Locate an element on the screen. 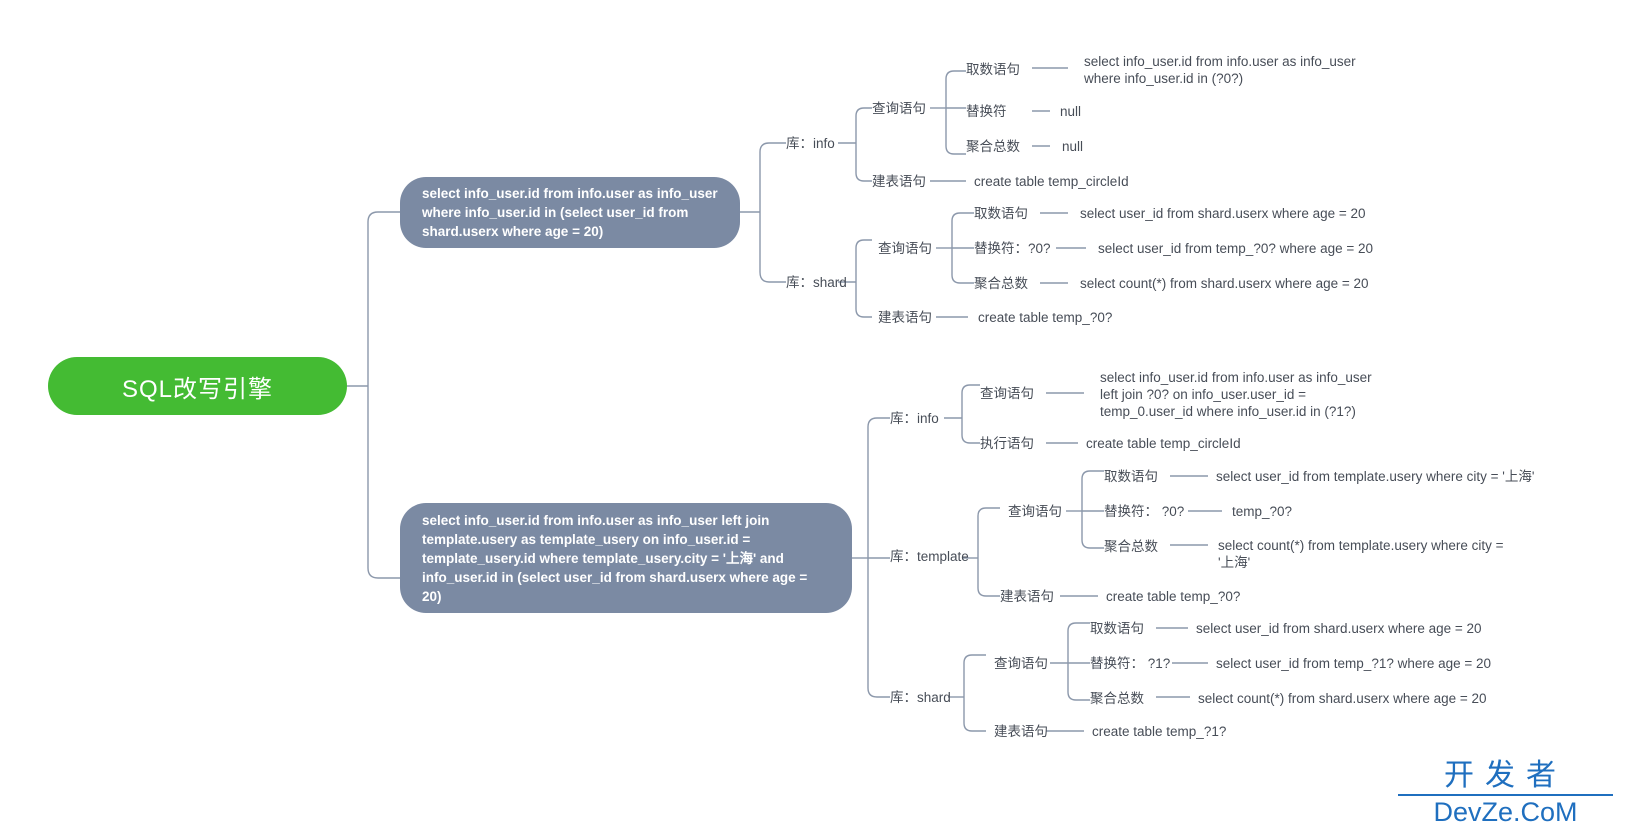 The image size is (1629, 827). db-label-template: 库：template is located at coordinates (929, 556).